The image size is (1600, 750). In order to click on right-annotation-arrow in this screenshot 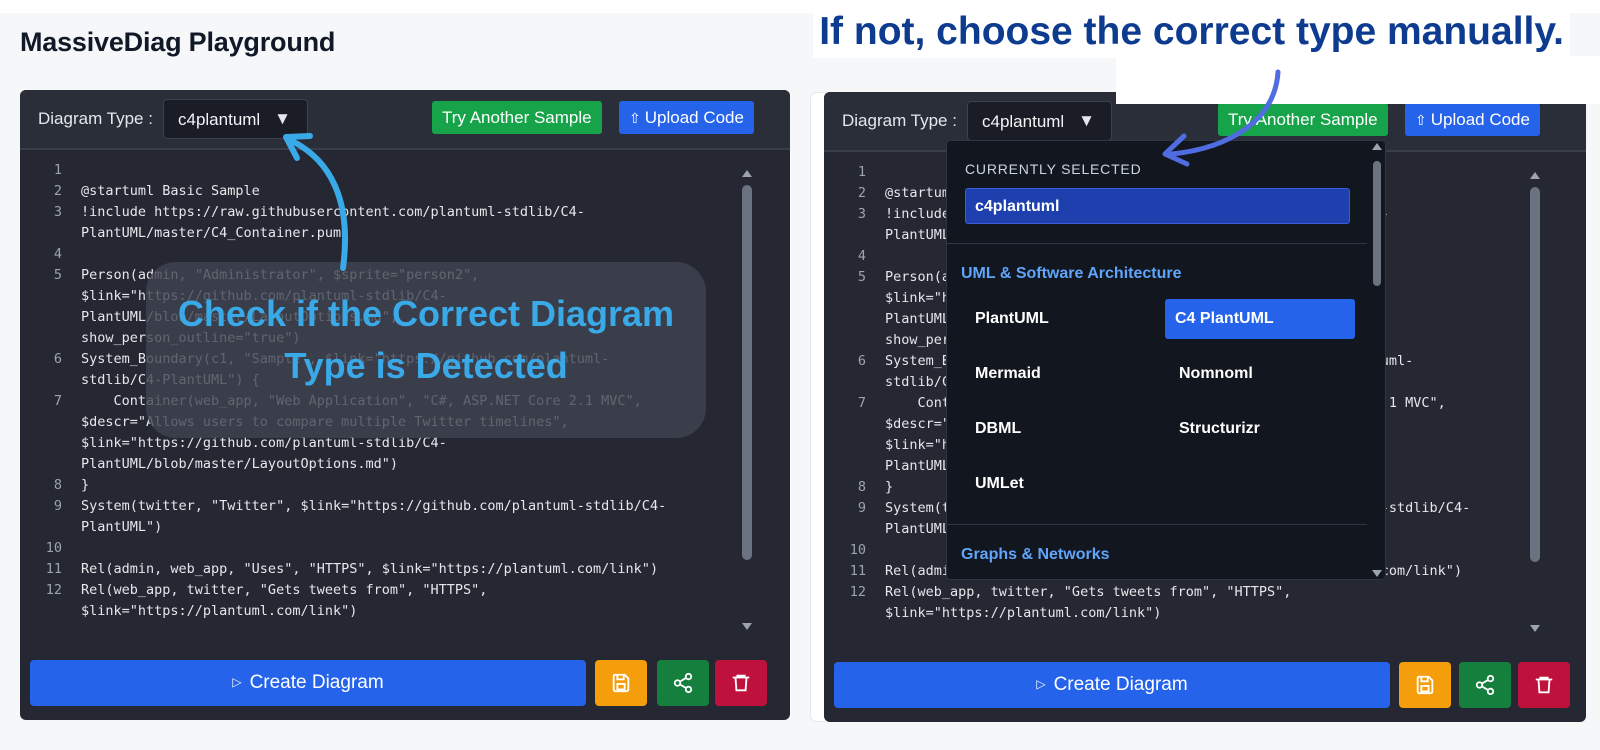, I will do `click(1225, 113)`.